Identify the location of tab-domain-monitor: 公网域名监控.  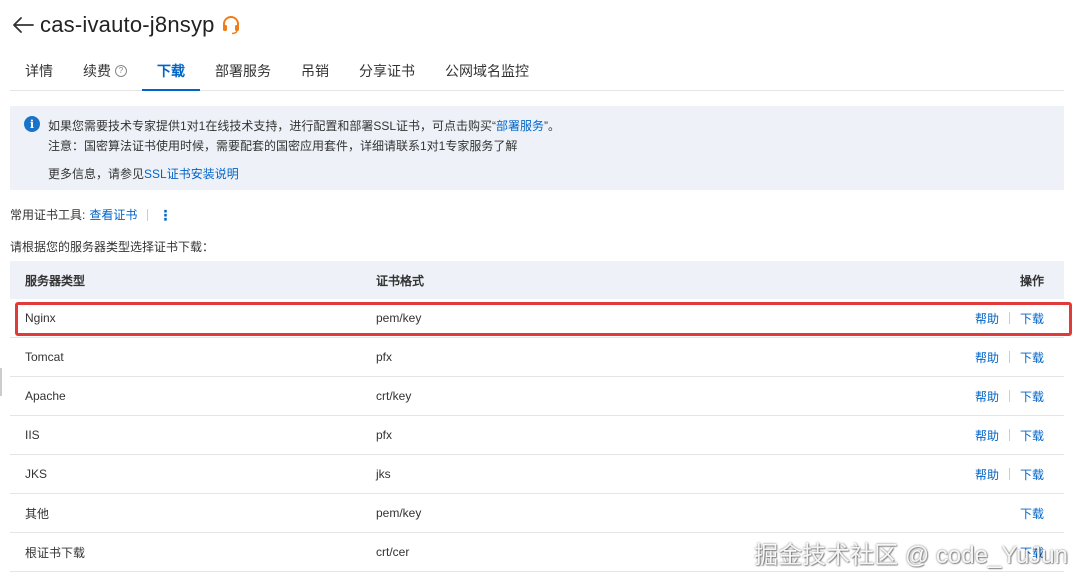
(487, 71).